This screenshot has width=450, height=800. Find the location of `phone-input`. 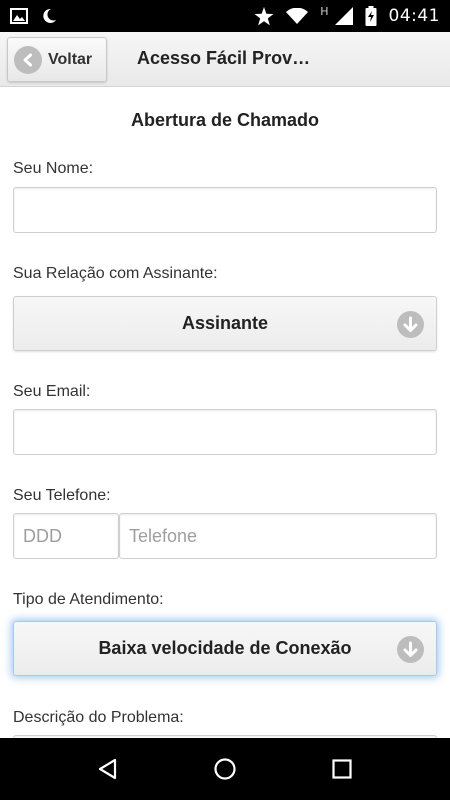

phone-input is located at coordinates (278, 536).